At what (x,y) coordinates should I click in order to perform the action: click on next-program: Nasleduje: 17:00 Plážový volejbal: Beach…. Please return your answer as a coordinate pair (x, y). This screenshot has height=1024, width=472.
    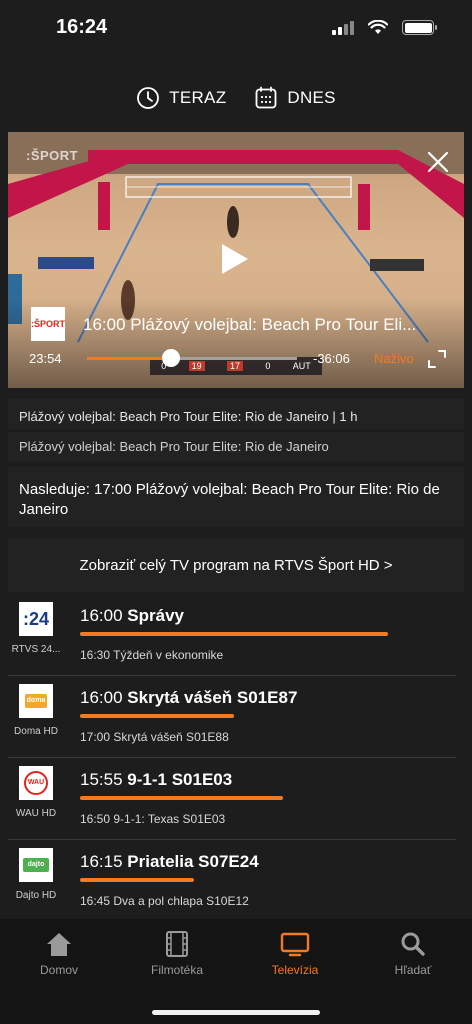
    Looking at the image, I should click on (236, 497).